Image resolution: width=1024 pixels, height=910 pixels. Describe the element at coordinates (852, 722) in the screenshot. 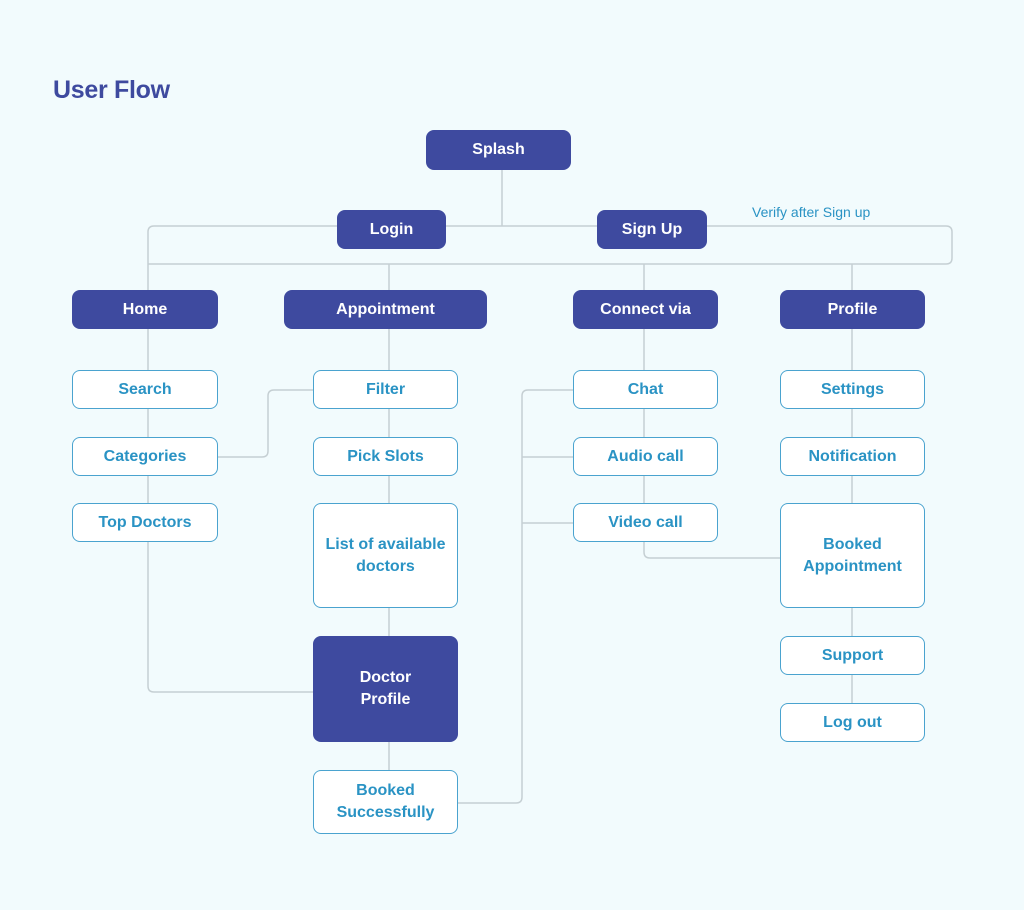

I see `node-log-out: Log out` at that location.